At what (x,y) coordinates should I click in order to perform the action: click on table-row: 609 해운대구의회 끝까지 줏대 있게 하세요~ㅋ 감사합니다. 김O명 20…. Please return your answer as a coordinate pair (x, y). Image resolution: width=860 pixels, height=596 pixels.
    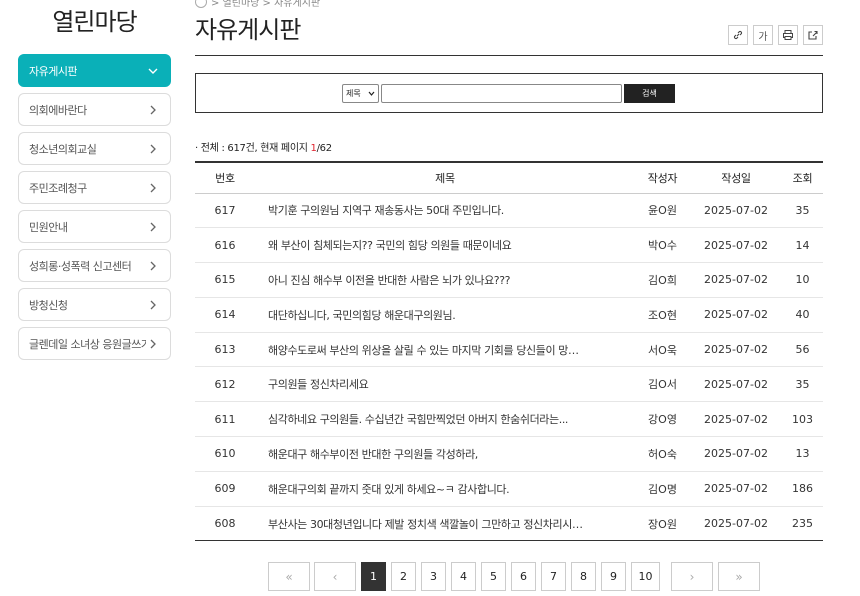
    Looking at the image, I should click on (509, 488).